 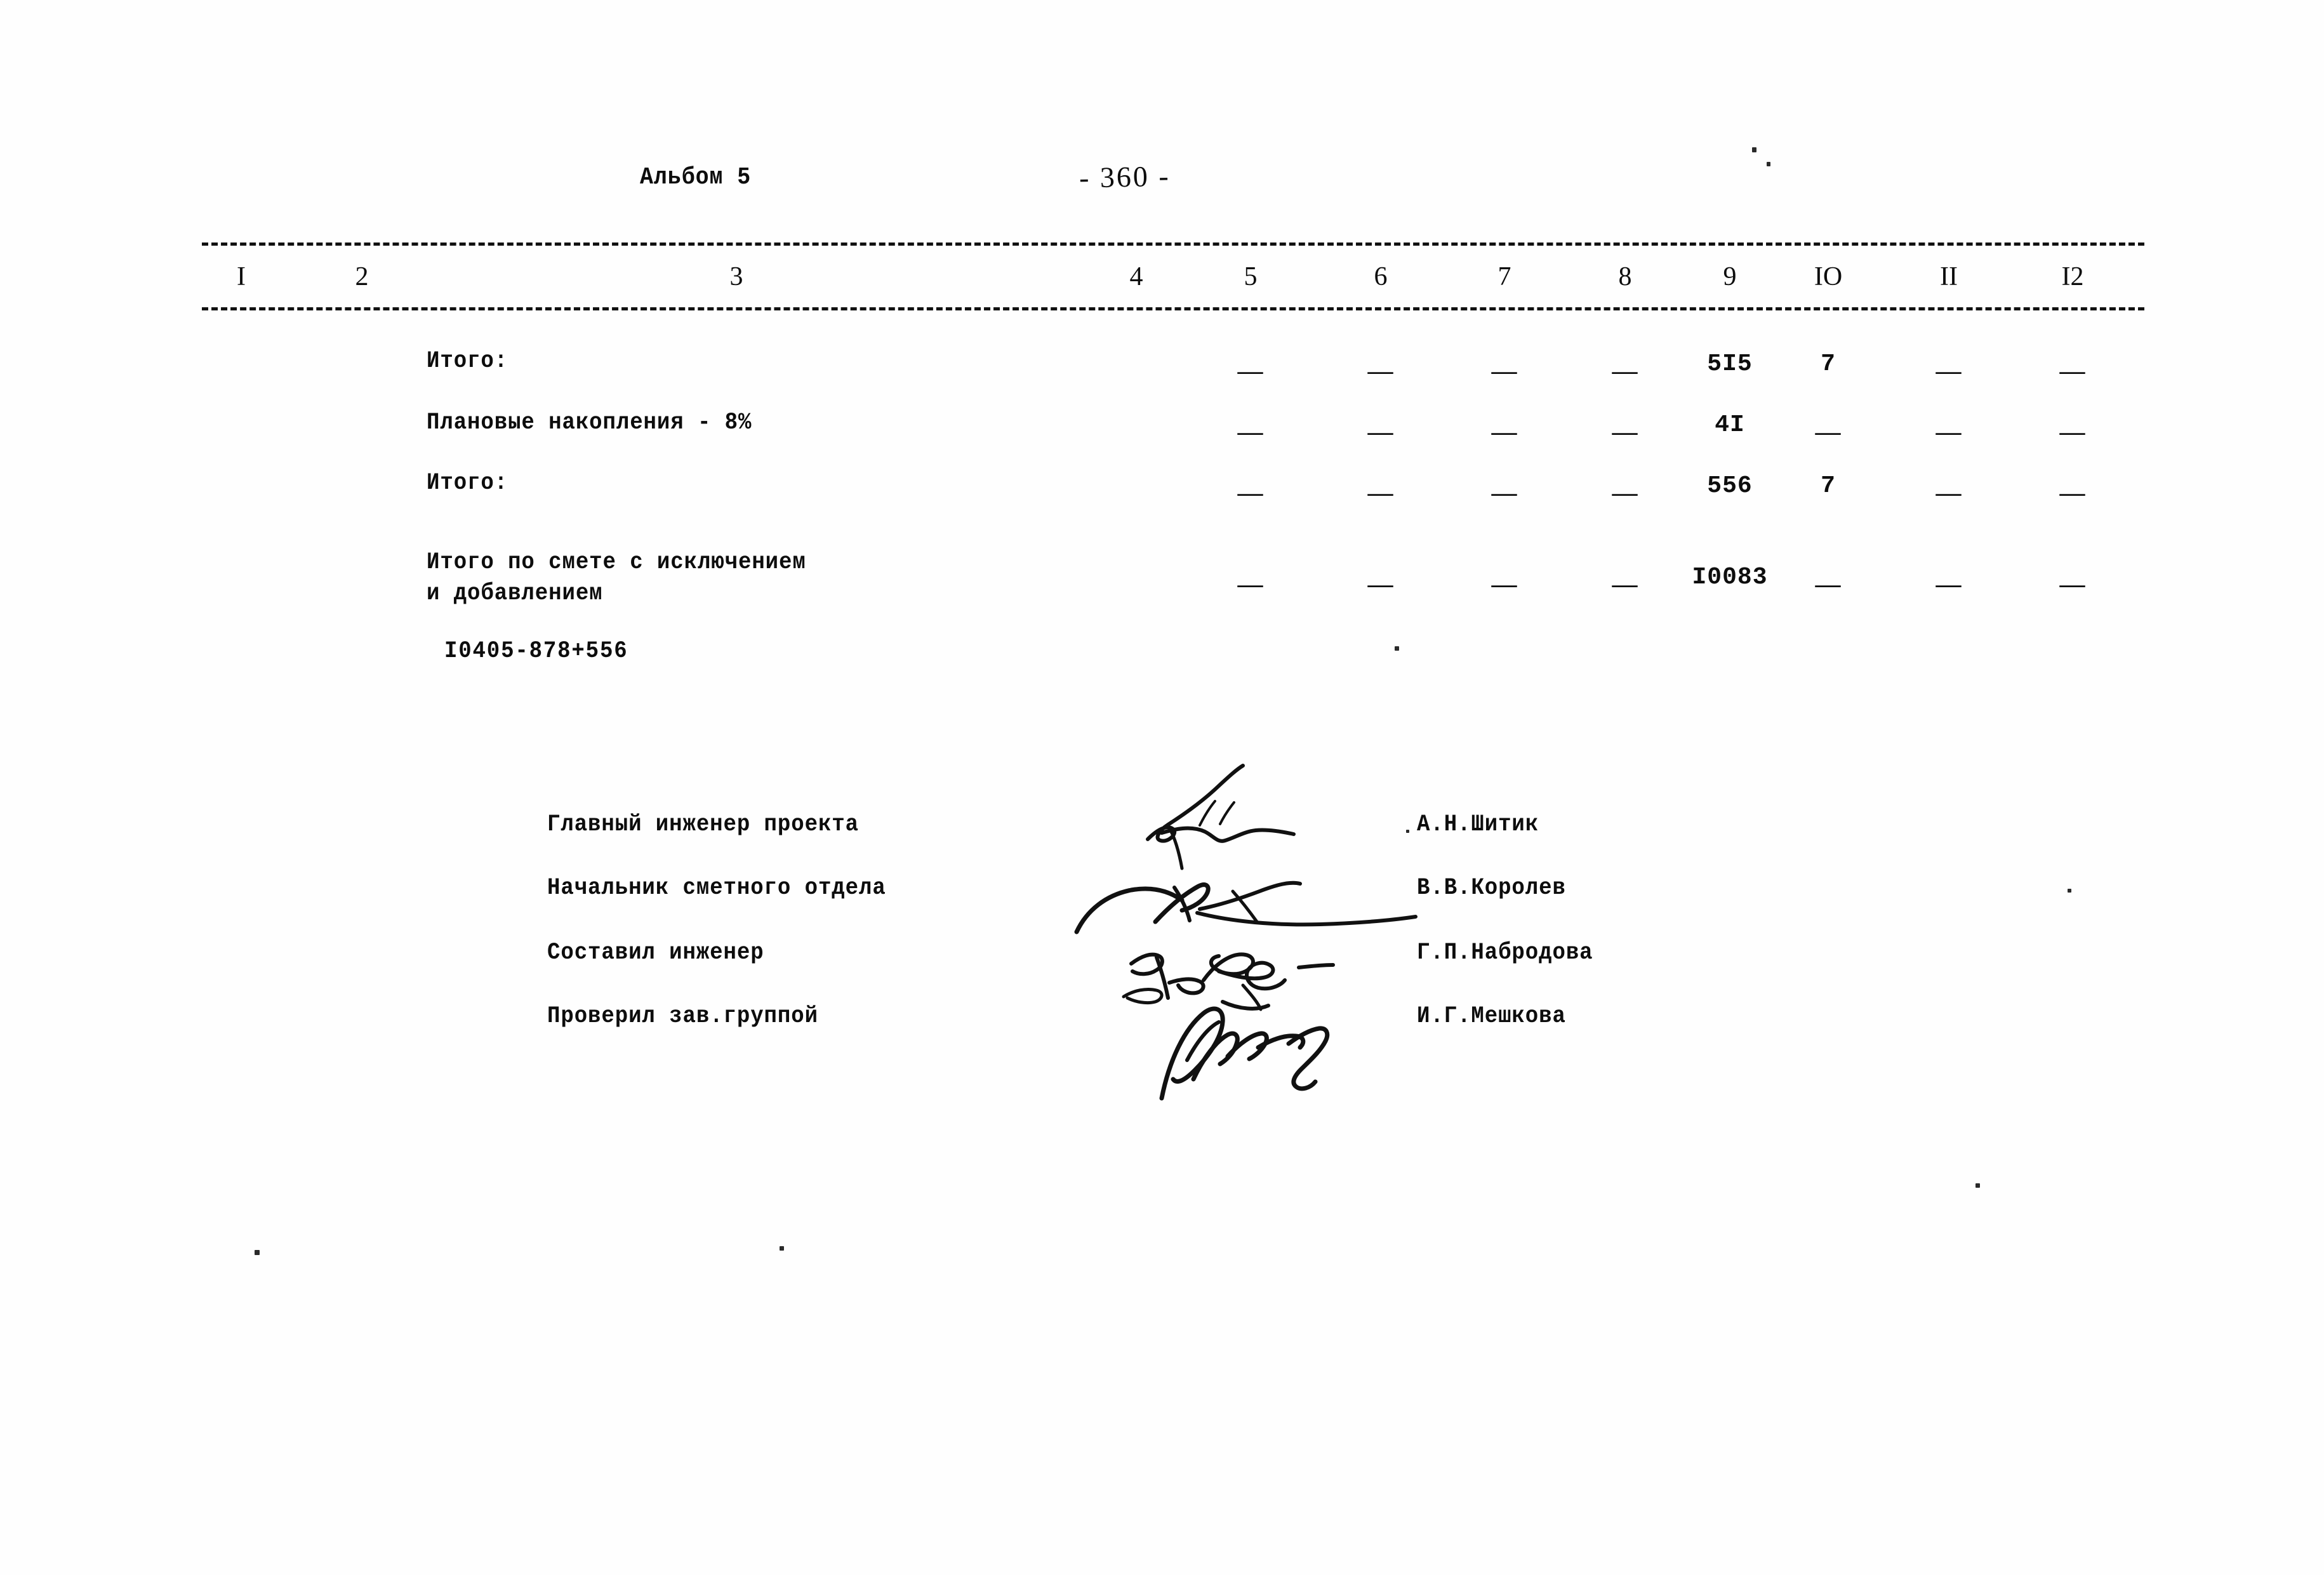 I want to click on table-cell-value: I0083, so click(x=1730, y=577).